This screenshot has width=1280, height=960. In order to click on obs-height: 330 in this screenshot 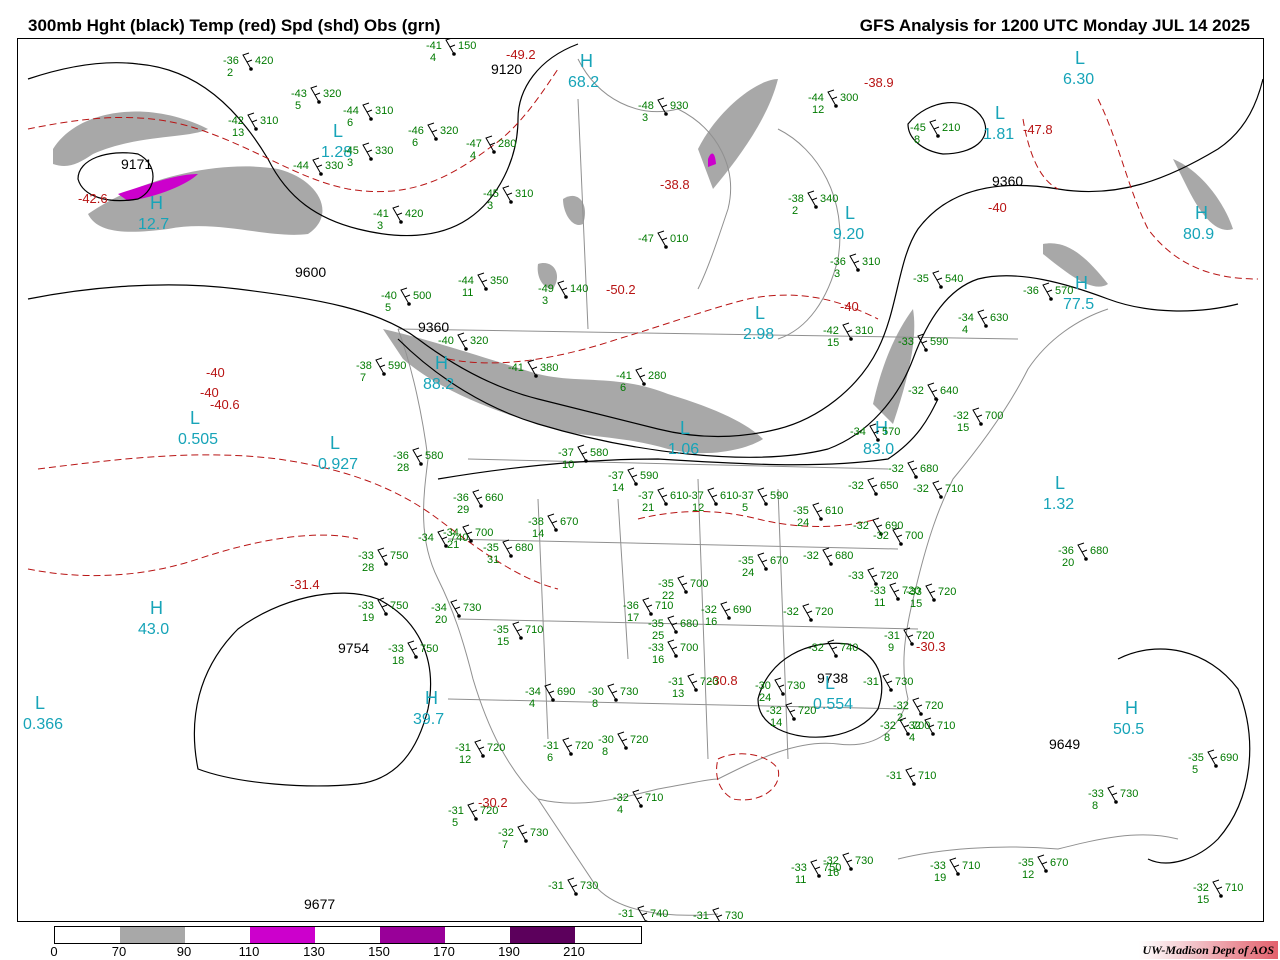, I will do `click(334, 166)`.